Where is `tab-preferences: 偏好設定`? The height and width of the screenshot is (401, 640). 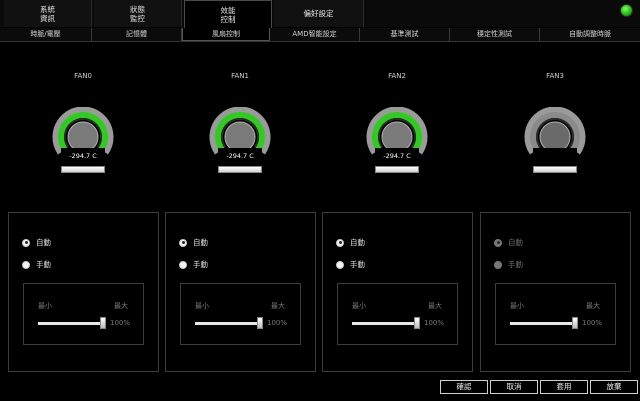
tab-preferences: 偏好設定 is located at coordinates (319, 13).